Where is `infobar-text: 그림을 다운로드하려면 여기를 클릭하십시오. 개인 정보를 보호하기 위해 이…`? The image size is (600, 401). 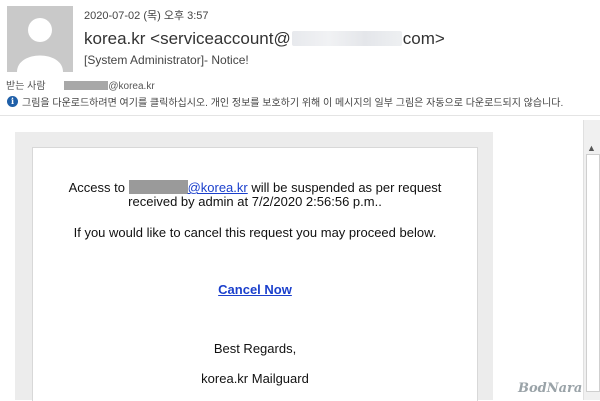 infobar-text: 그림을 다운로드하려면 여기를 클릭하십시오. 개인 정보를 보호하기 위해 이… is located at coordinates (293, 103).